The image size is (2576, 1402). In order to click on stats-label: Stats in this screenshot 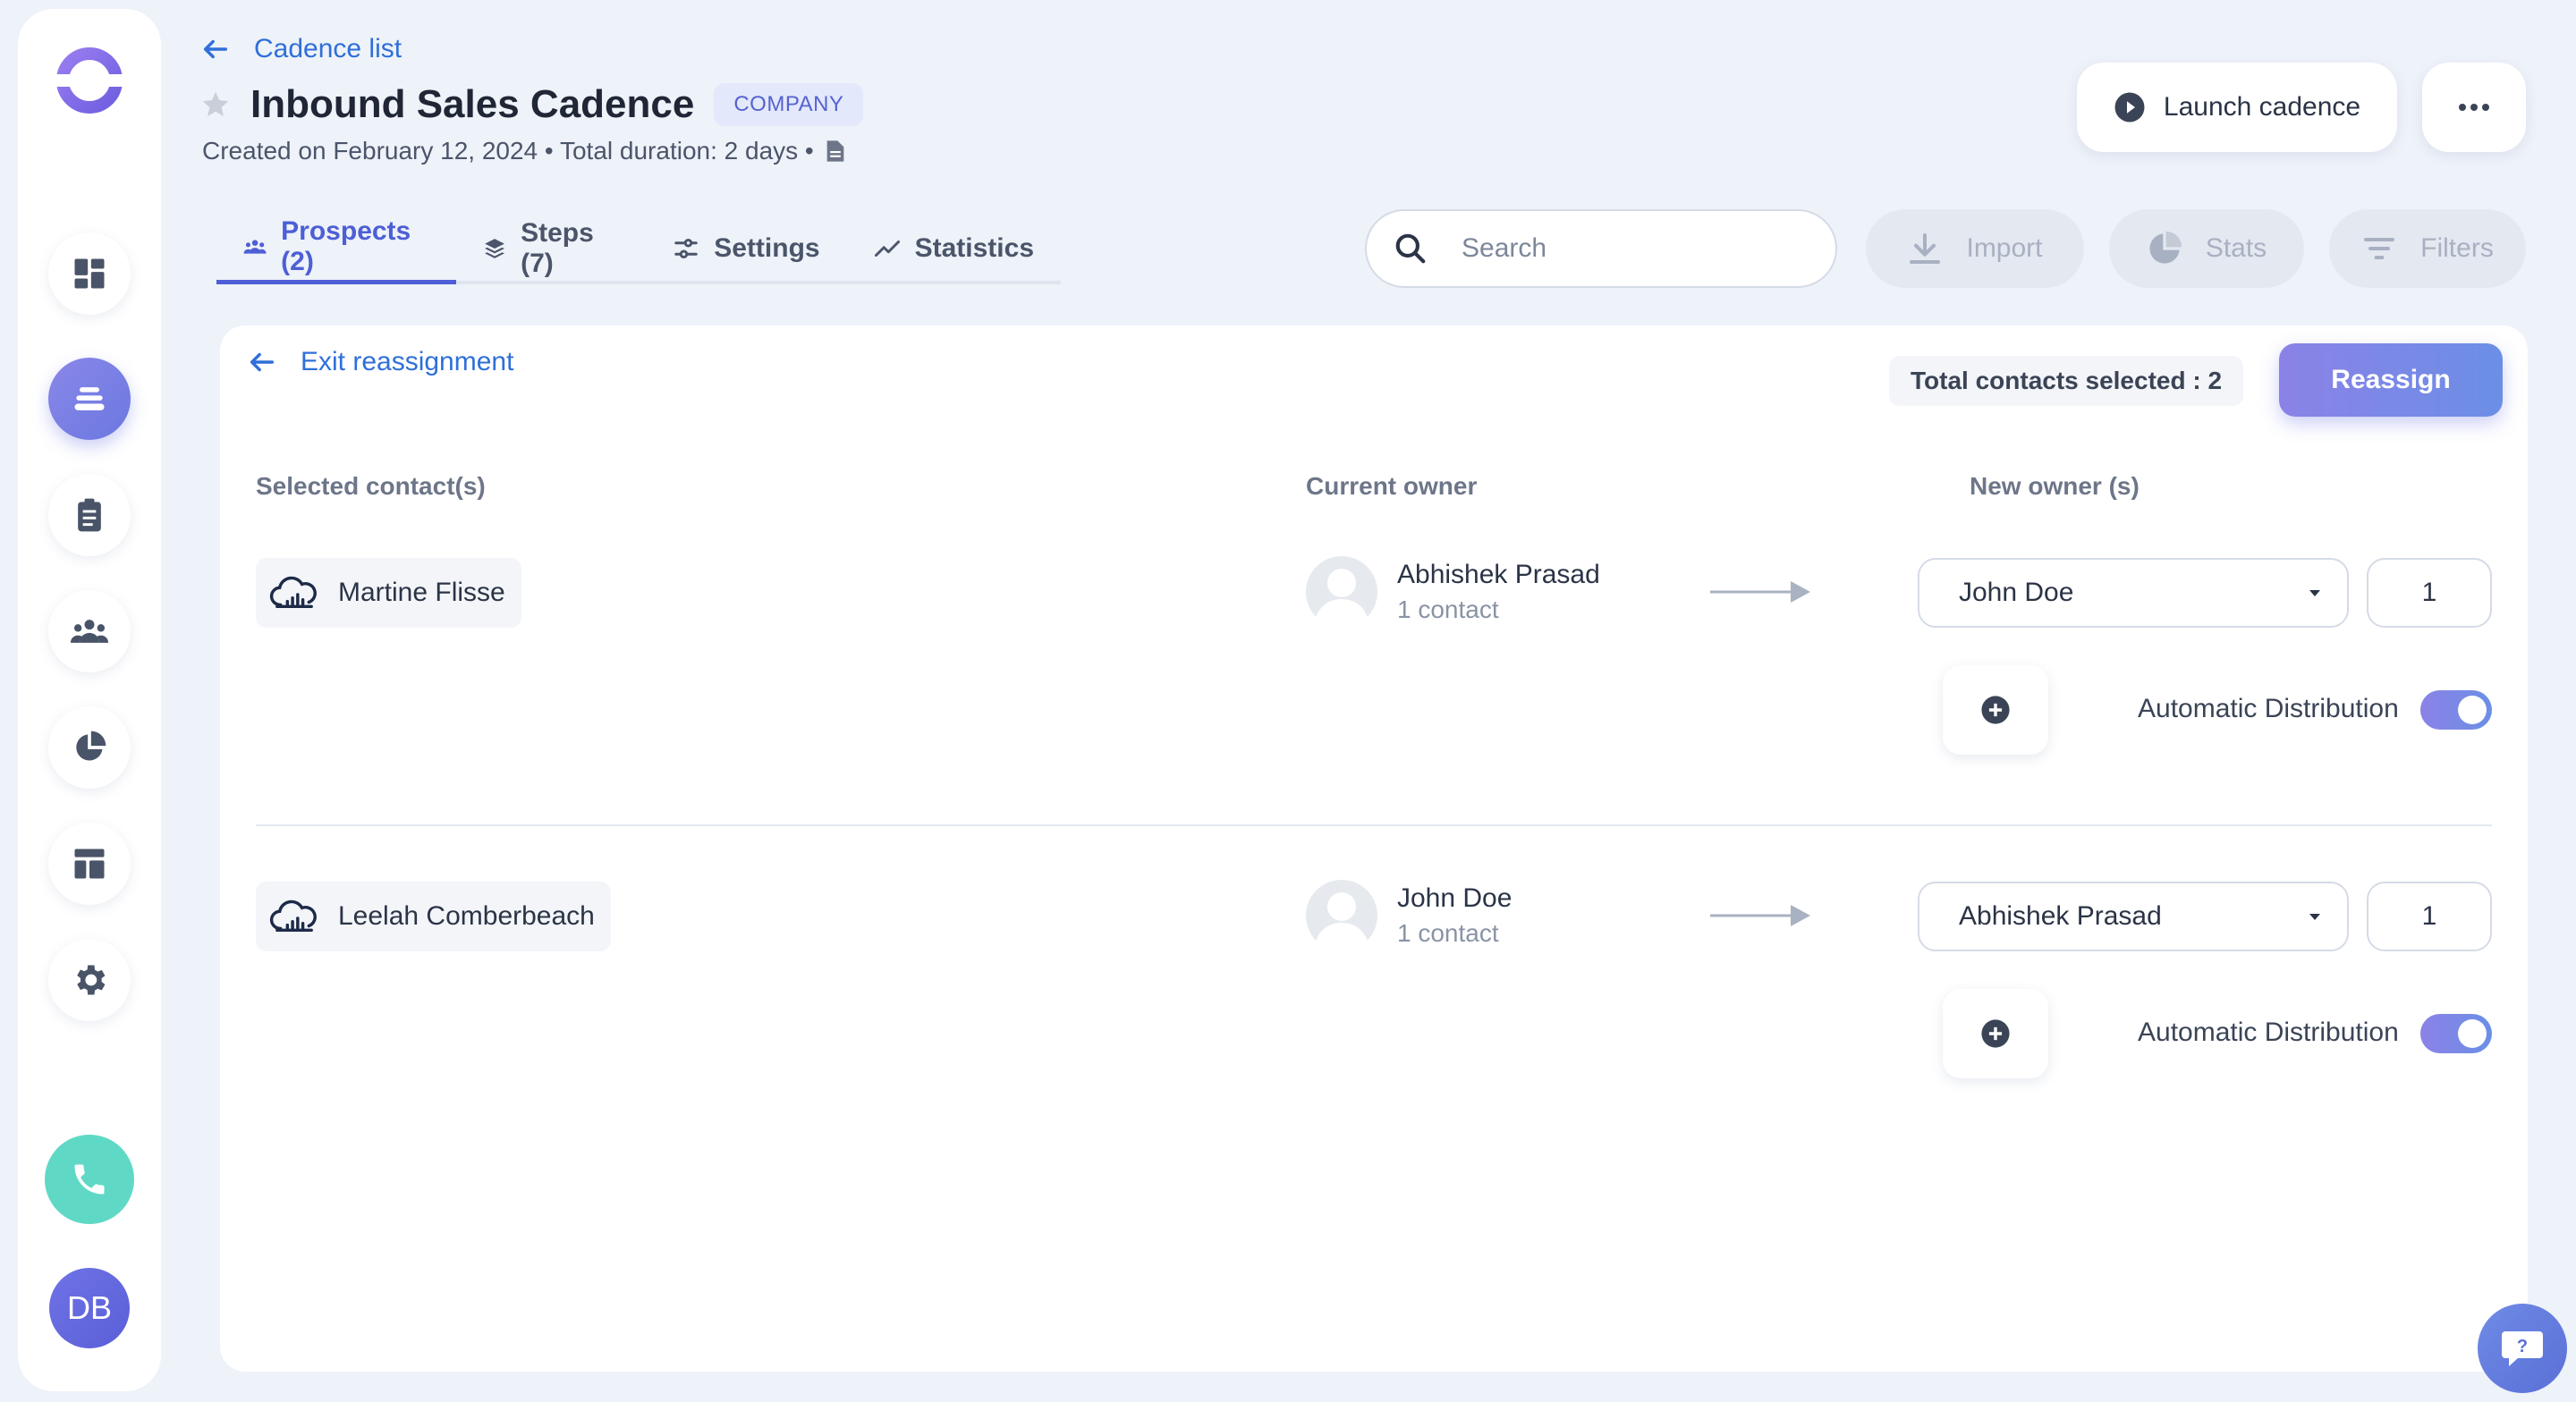, I will do `click(2236, 248)`.